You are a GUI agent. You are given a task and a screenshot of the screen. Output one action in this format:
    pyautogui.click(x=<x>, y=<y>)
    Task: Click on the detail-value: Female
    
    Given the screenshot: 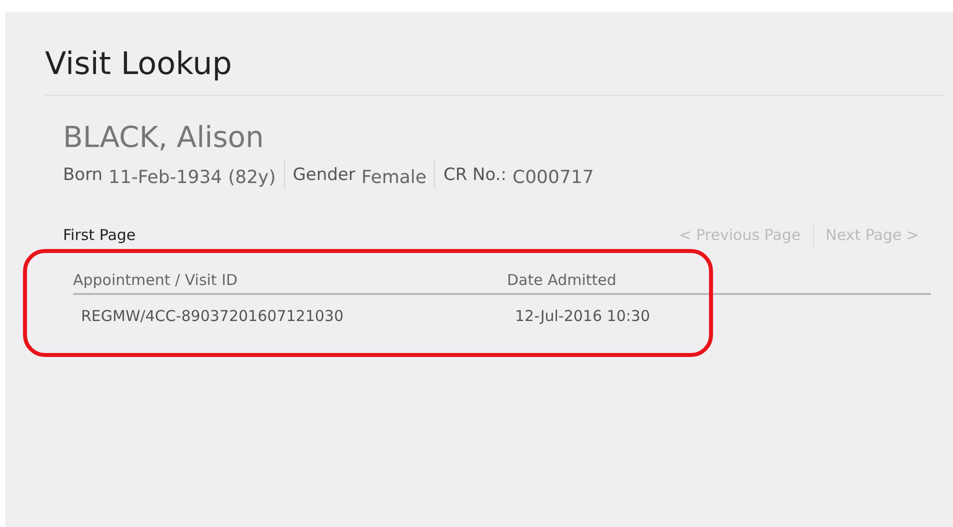 What is the action you would take?
    pyautogui.click(x=393, y=178)
    